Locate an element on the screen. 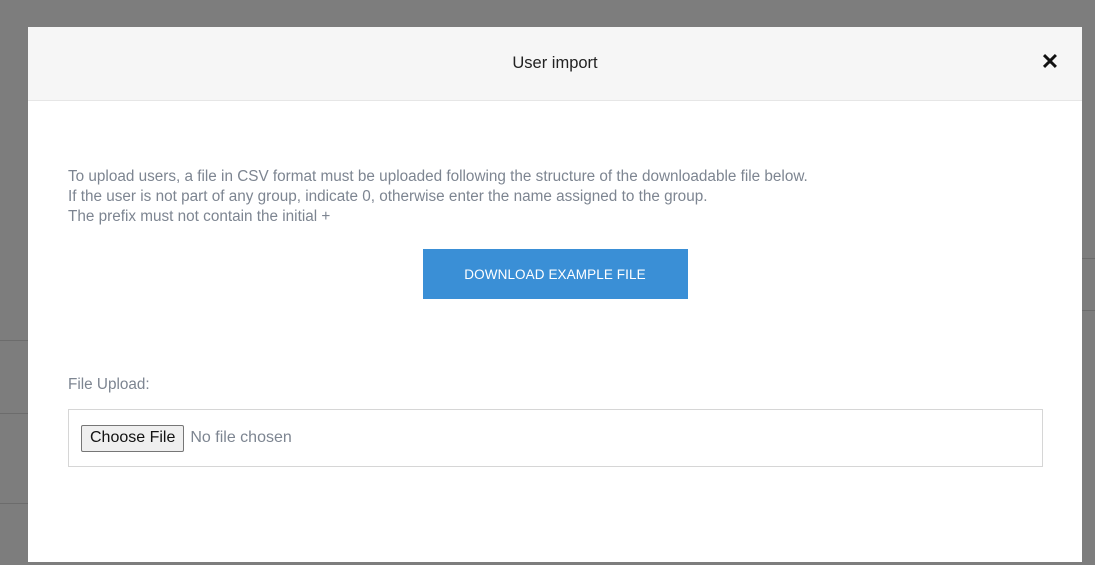 This screenshot has width=1095, height=565. file-upload-field: Choose File No file chosen is located at coordinates (555, 438).